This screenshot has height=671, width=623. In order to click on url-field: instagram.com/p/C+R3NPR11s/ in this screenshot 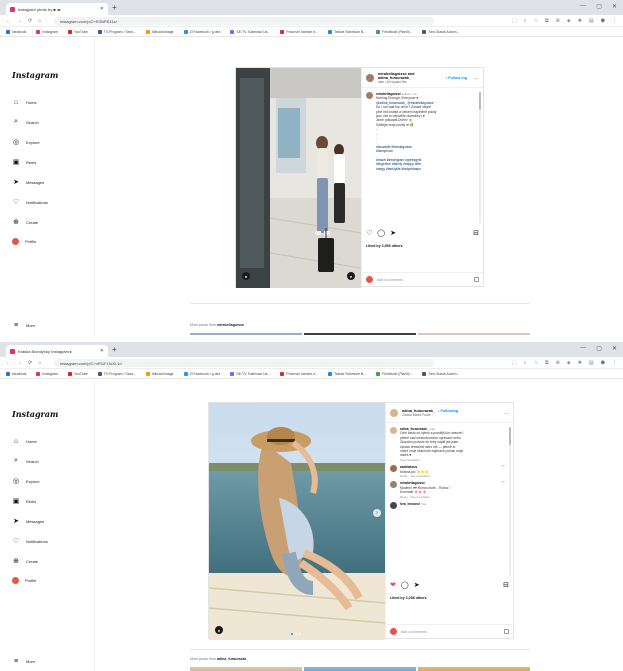, I will do `click(244, 20)`.